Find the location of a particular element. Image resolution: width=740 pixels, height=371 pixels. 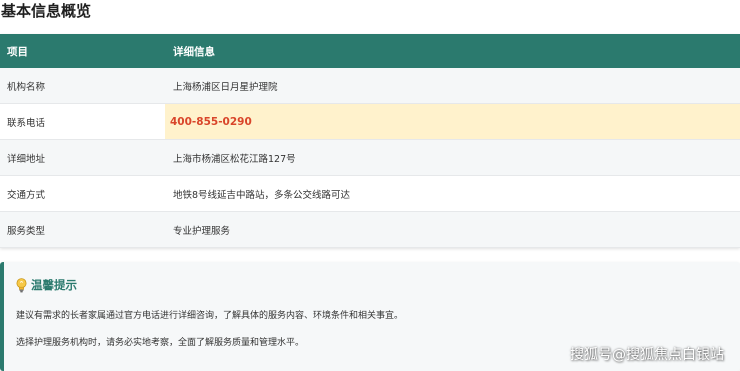

row-value-service-type: 专业护理服务 is located at coordinates (452, 229).